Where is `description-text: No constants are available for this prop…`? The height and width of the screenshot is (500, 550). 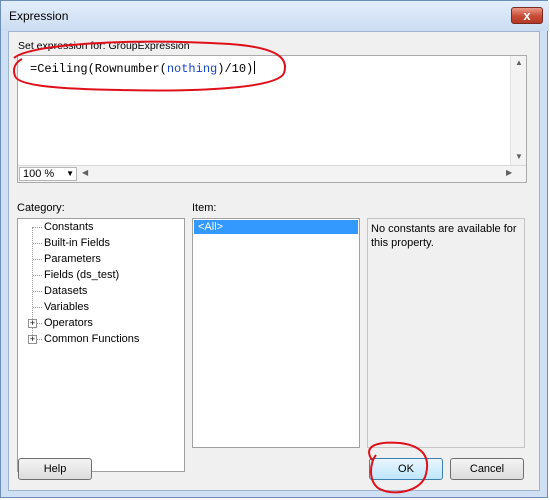 description-text: No constants are available for this prop… is located at coordinates (444, 236).